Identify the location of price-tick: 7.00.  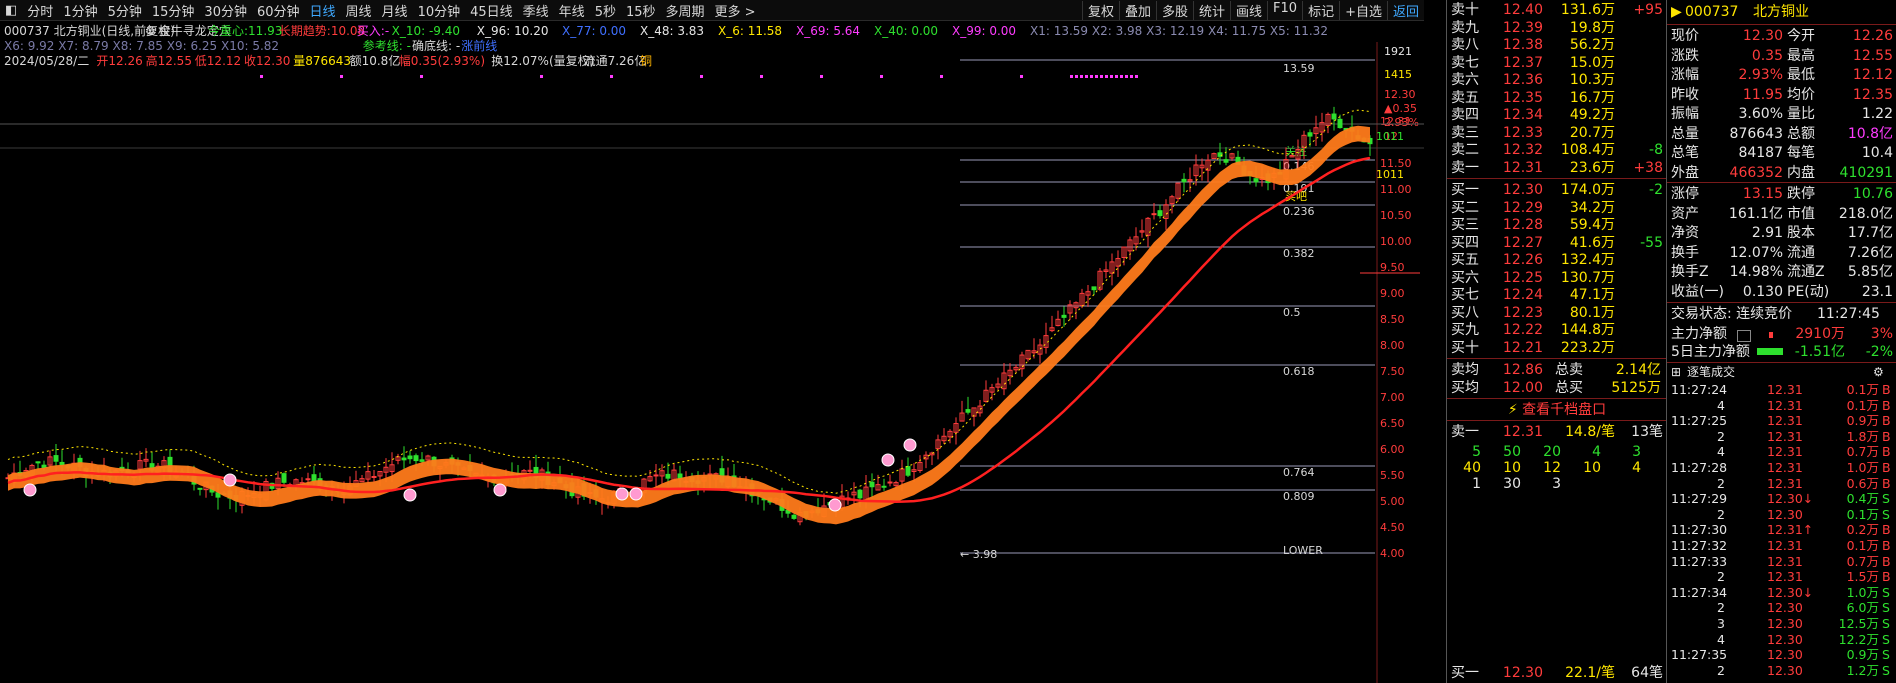
(1392, 397).